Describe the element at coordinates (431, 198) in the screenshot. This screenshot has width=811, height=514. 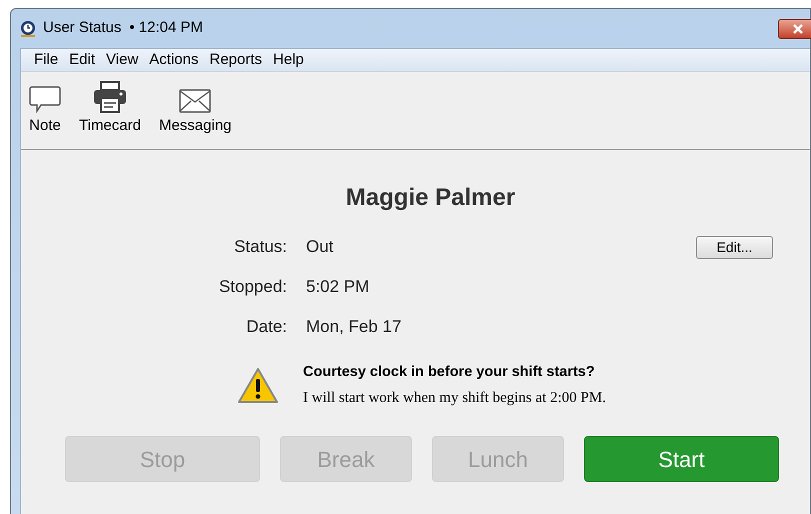
I see `user-name: Maggie Palmer` at that location.